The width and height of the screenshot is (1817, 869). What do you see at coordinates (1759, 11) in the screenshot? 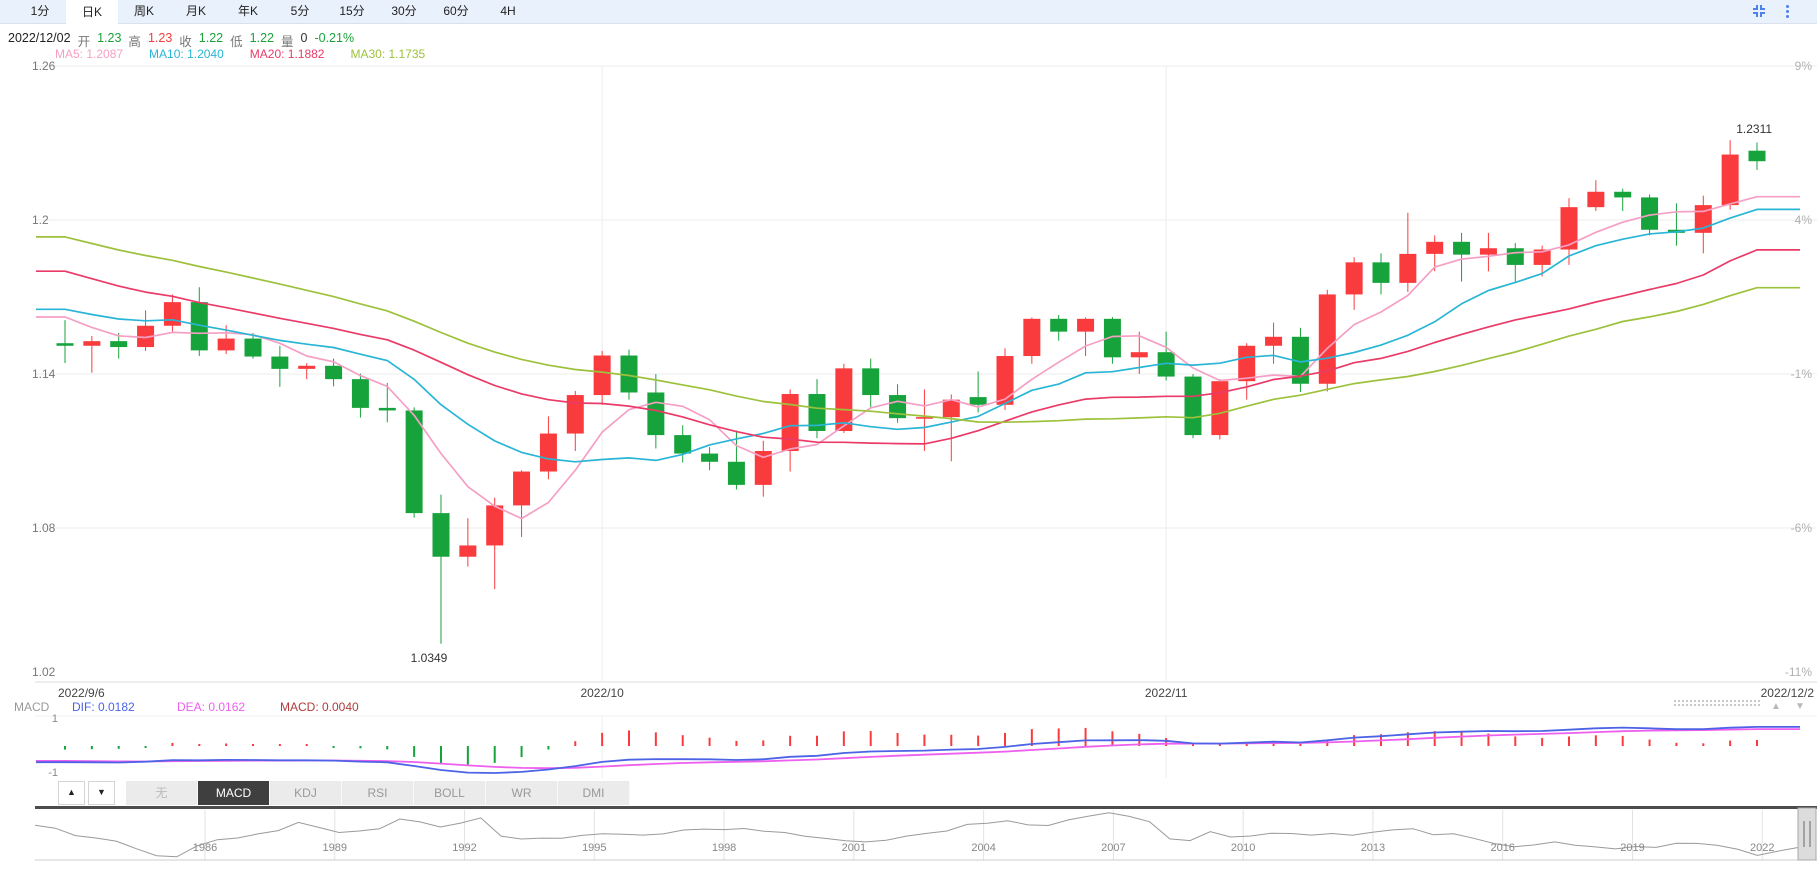
I see `exit-fullscreen-icon` at bounding box center [1759, 11].